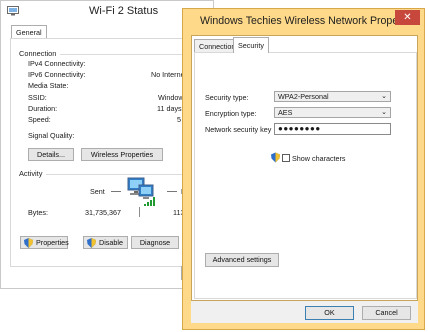  What do you see at coordinates (168, 74) in the screenshot?
I see `ipv6-value: No Interne` at bounding box center [168, 74].